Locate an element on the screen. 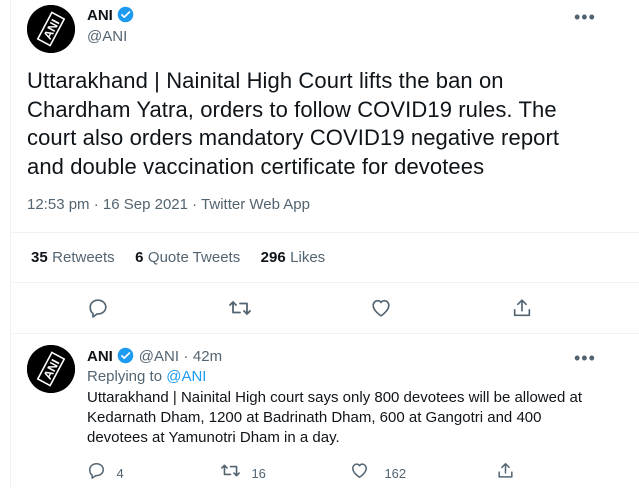 The image size is (639, 488). reply-more-icon: ••• is located at coordinates (585, 358).